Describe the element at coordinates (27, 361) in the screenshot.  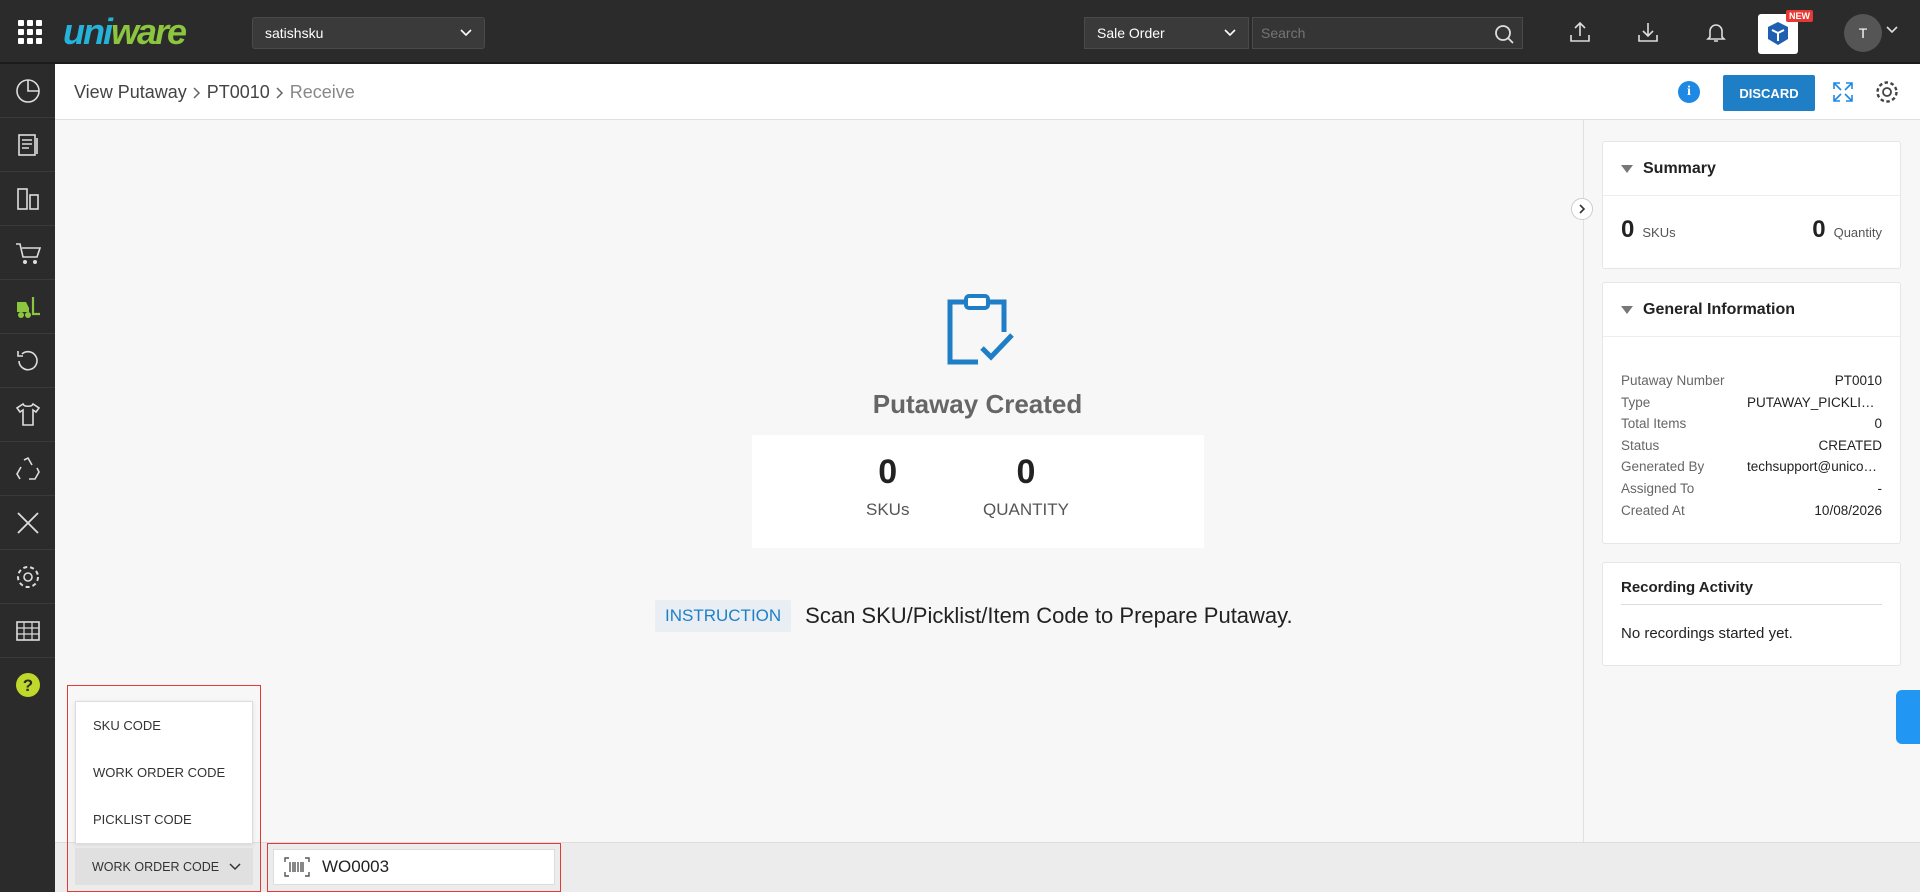
I see `returns-icon` at that location.